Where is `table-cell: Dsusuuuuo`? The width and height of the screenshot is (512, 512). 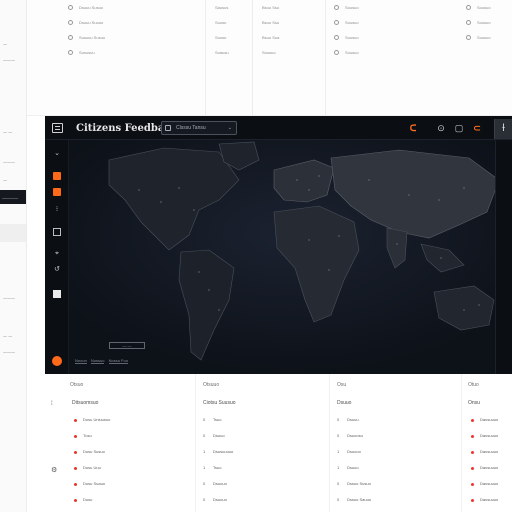 table-cell: Dsusuuuuo is located at coordinates (223, 451).